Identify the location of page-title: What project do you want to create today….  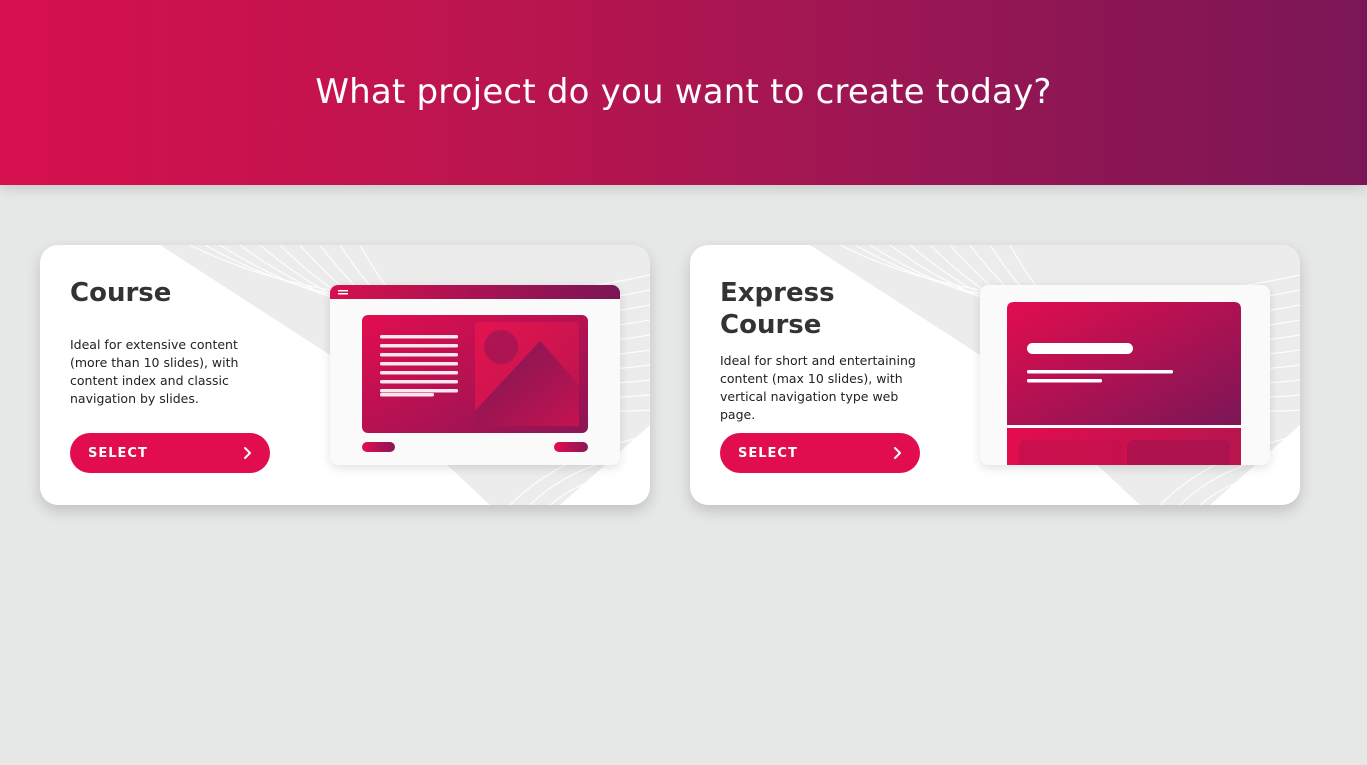
(683, 92).